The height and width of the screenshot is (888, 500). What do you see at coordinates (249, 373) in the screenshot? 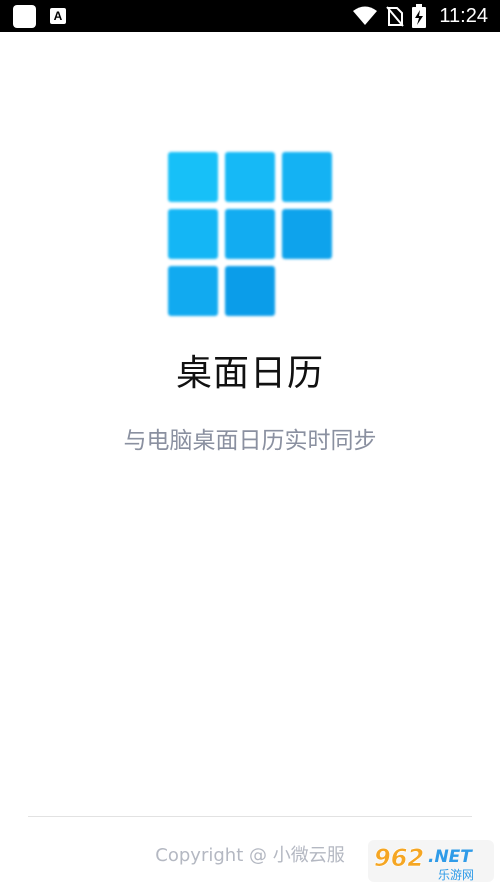
I see `app-title: 桌面日历` at bounding box center [249, 373].